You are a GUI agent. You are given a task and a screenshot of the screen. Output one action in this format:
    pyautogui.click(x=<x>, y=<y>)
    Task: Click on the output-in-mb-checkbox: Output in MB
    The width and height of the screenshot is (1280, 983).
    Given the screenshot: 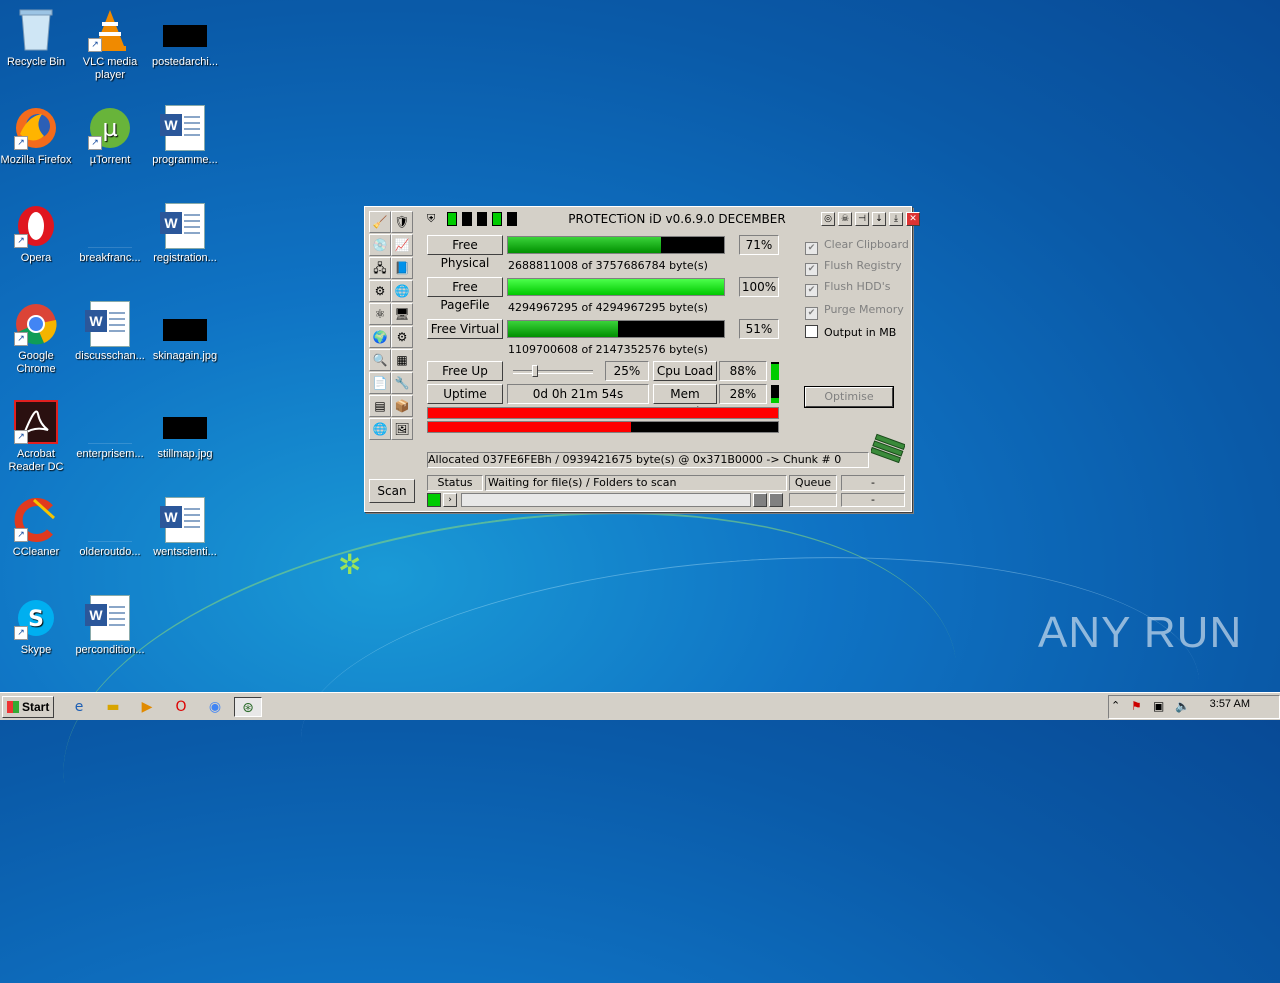 What is the action you would take?
    pyautogui.click(x=850, y=332)
    